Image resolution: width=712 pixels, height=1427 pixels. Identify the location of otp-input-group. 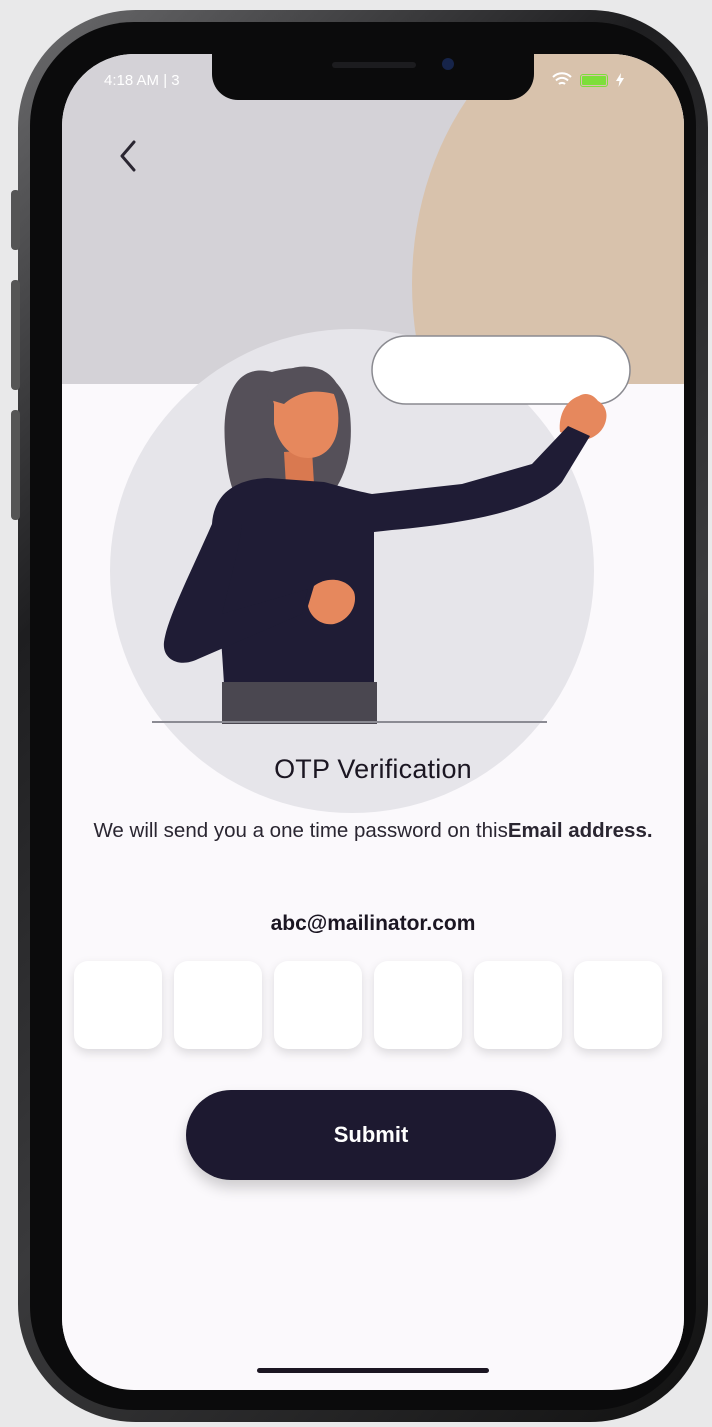
(374, 1005).